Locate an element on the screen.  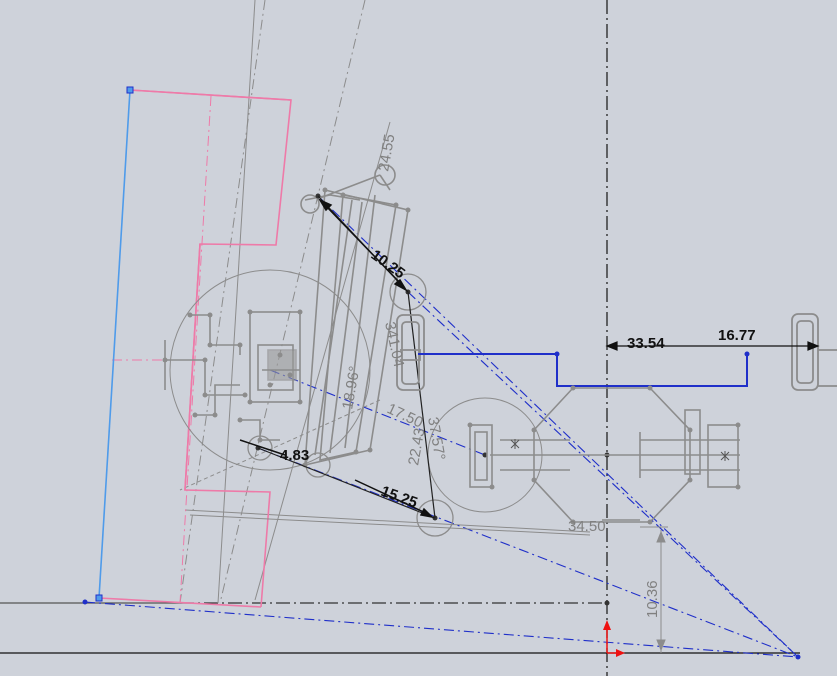
endpoint-handle-bottom is located at coordinates (99, 598).